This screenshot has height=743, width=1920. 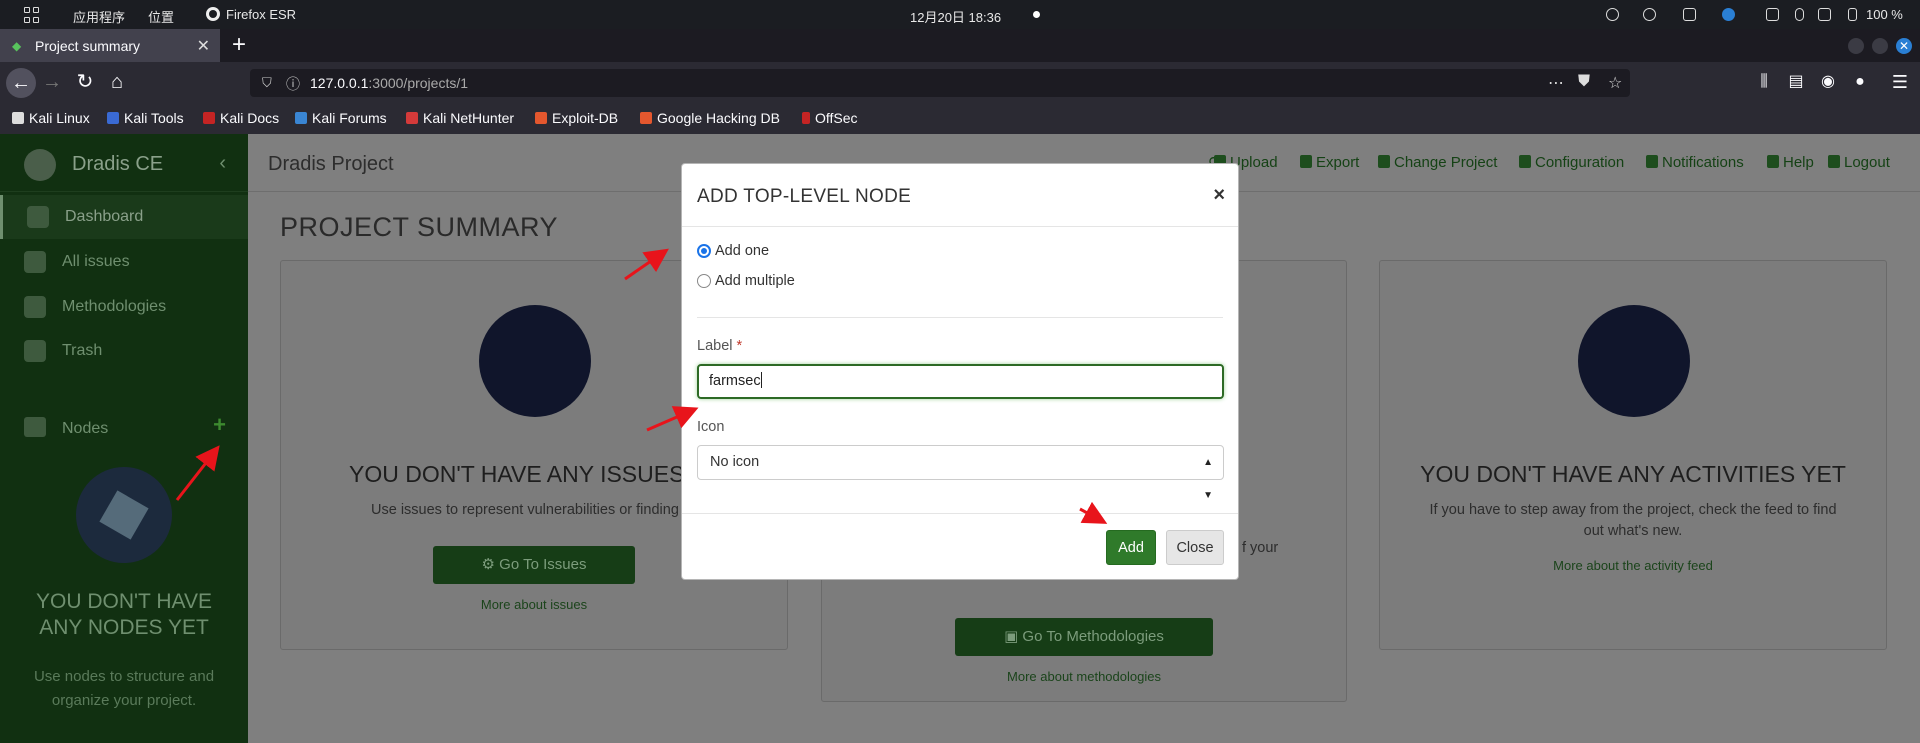 What do you see at coordinates (1828, 84) in the screenshot?
I see `account-icon: ◉` at bounding box center [1828, 84].